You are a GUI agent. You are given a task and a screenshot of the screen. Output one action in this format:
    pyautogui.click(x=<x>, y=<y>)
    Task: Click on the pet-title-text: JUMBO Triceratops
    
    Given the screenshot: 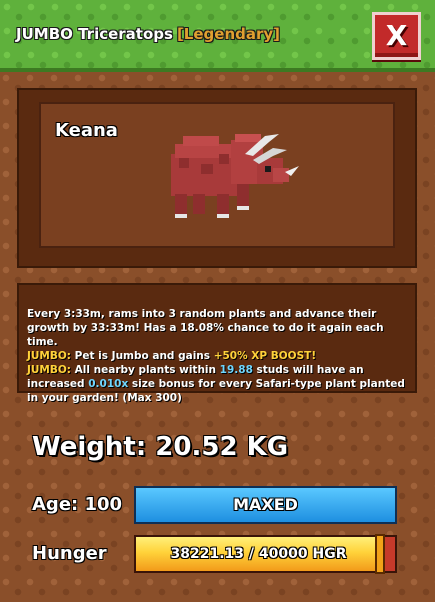 What is the action you would take?
    pyautogui.click(x=94, y=34)
    